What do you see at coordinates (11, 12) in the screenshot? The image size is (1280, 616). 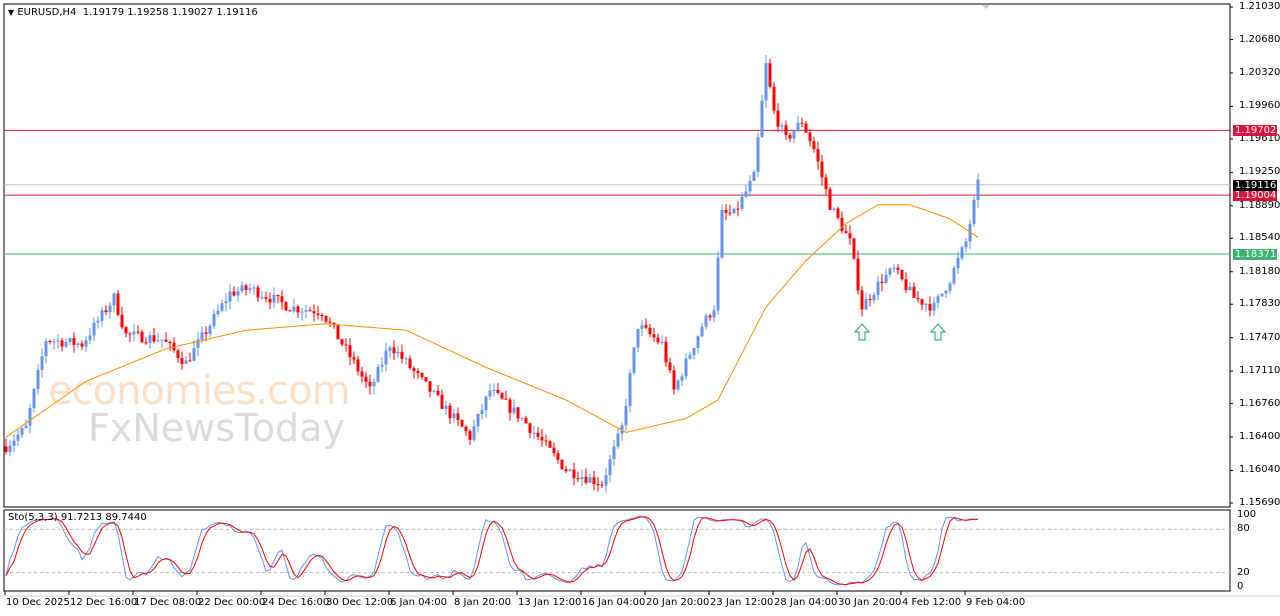 I see `dropdown-triangle-icon: ▼` at bounding box center [11, 12].